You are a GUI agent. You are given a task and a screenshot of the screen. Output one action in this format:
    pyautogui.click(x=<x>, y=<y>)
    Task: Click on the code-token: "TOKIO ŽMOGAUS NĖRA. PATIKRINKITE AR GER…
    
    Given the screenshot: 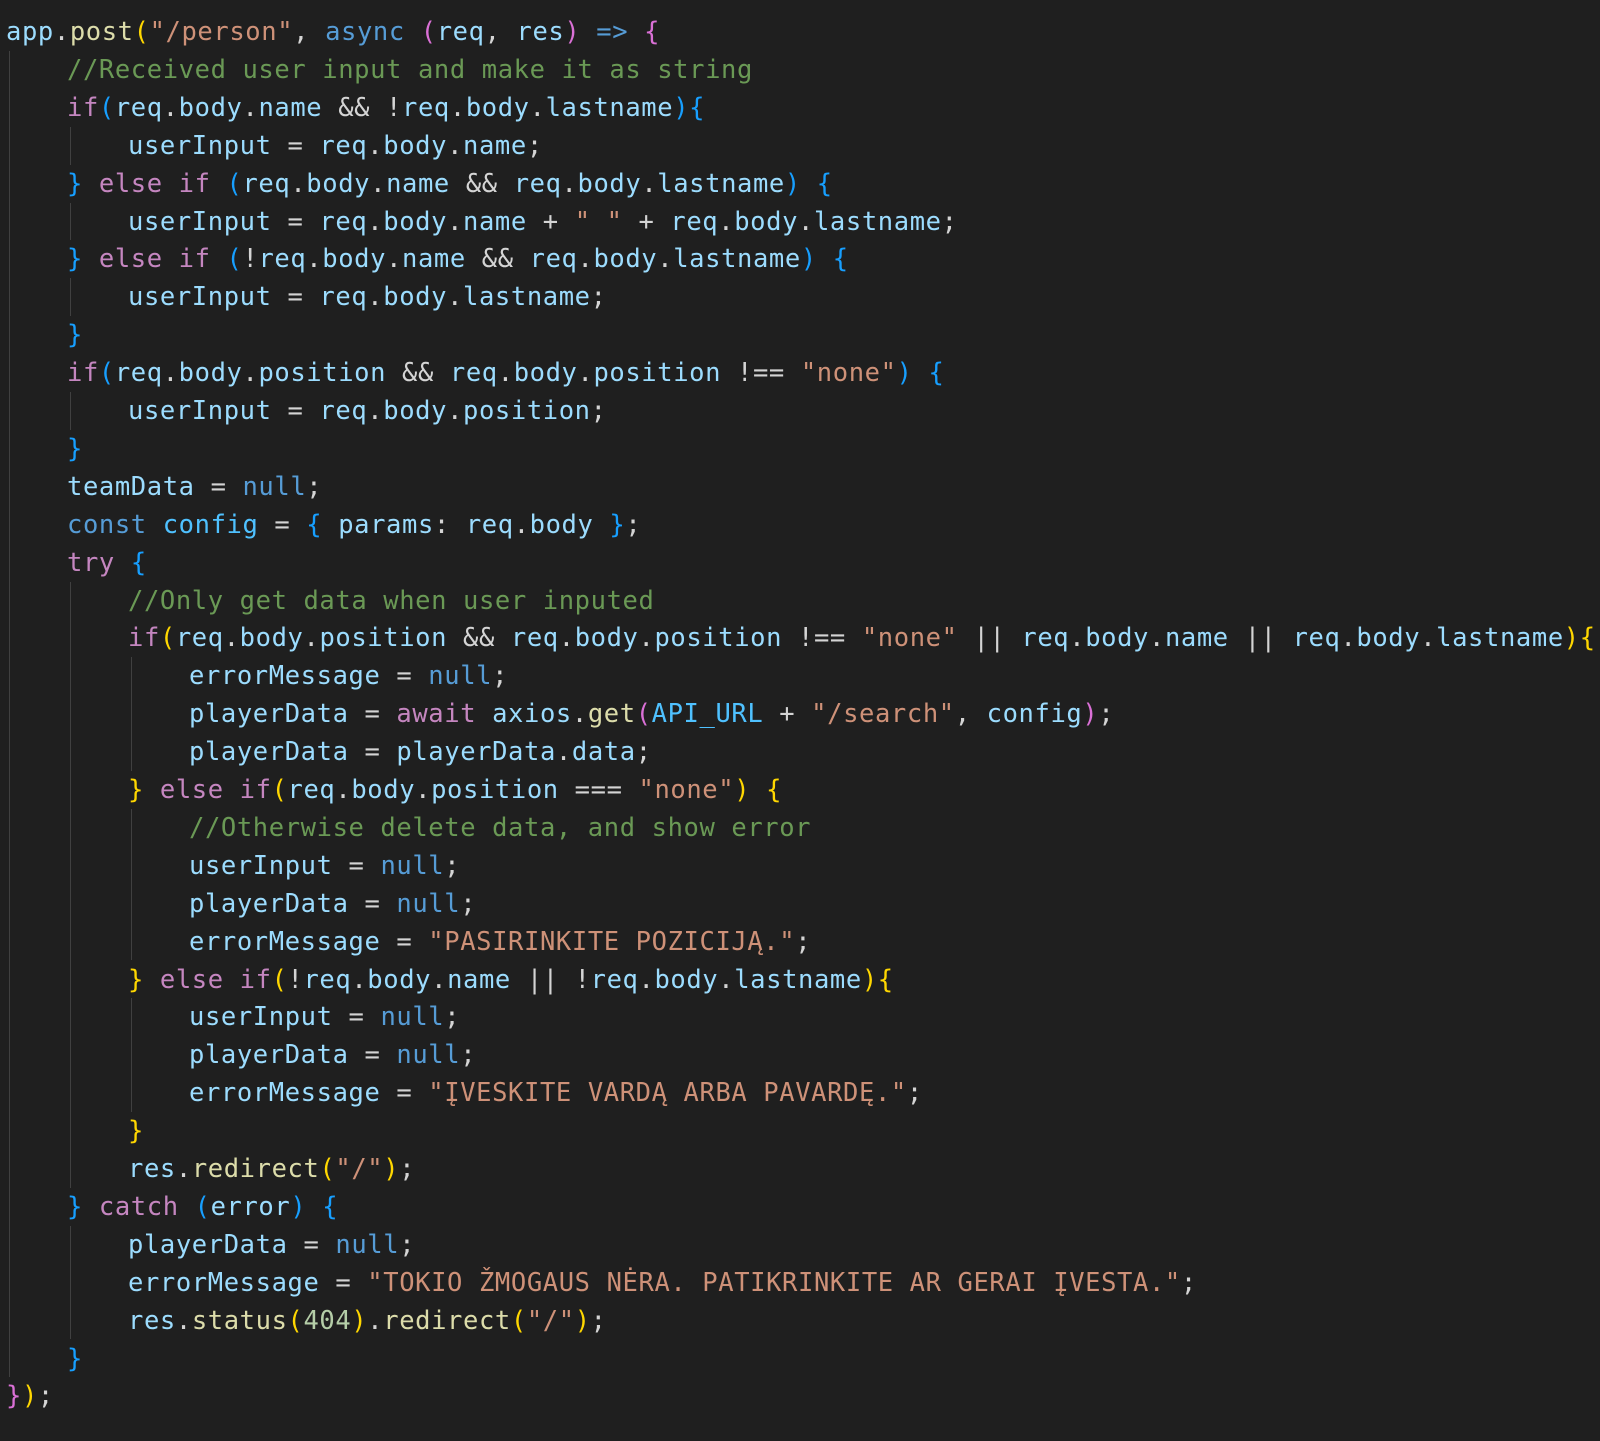 What is the action you would take?
    pyautogui.click(x=774, y=1282)
    